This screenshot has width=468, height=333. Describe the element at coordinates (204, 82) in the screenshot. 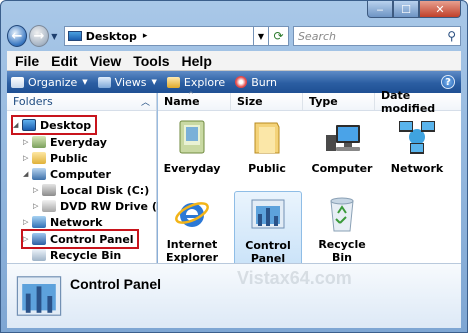

I see `explore-label: Explore` at that location.